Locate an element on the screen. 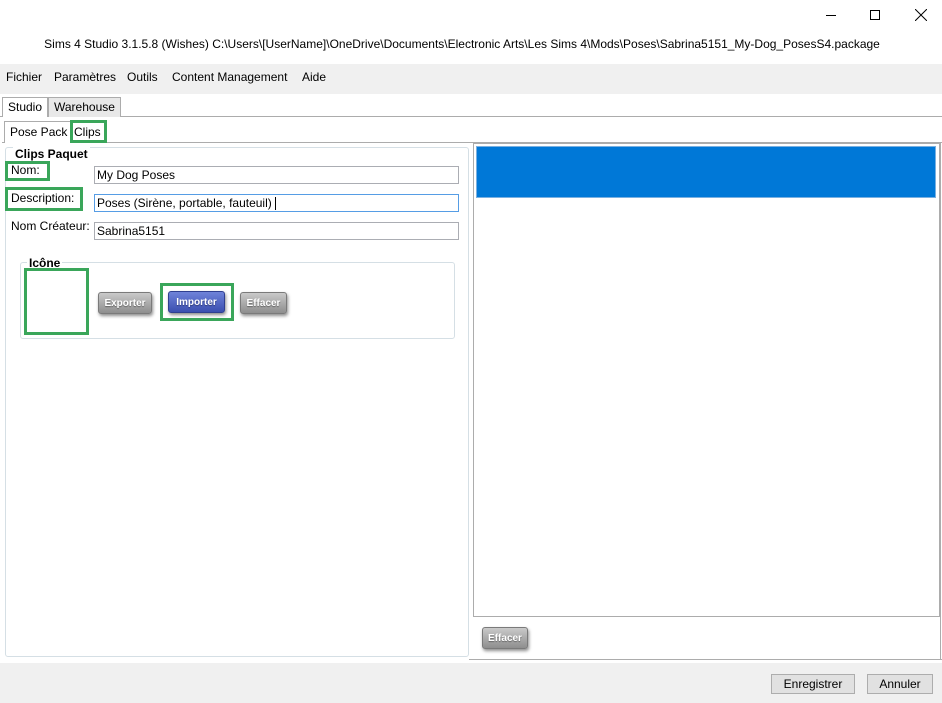 The image size is (942, 703). clear-clips-button: Effacer is located at coordinates (505, 638).